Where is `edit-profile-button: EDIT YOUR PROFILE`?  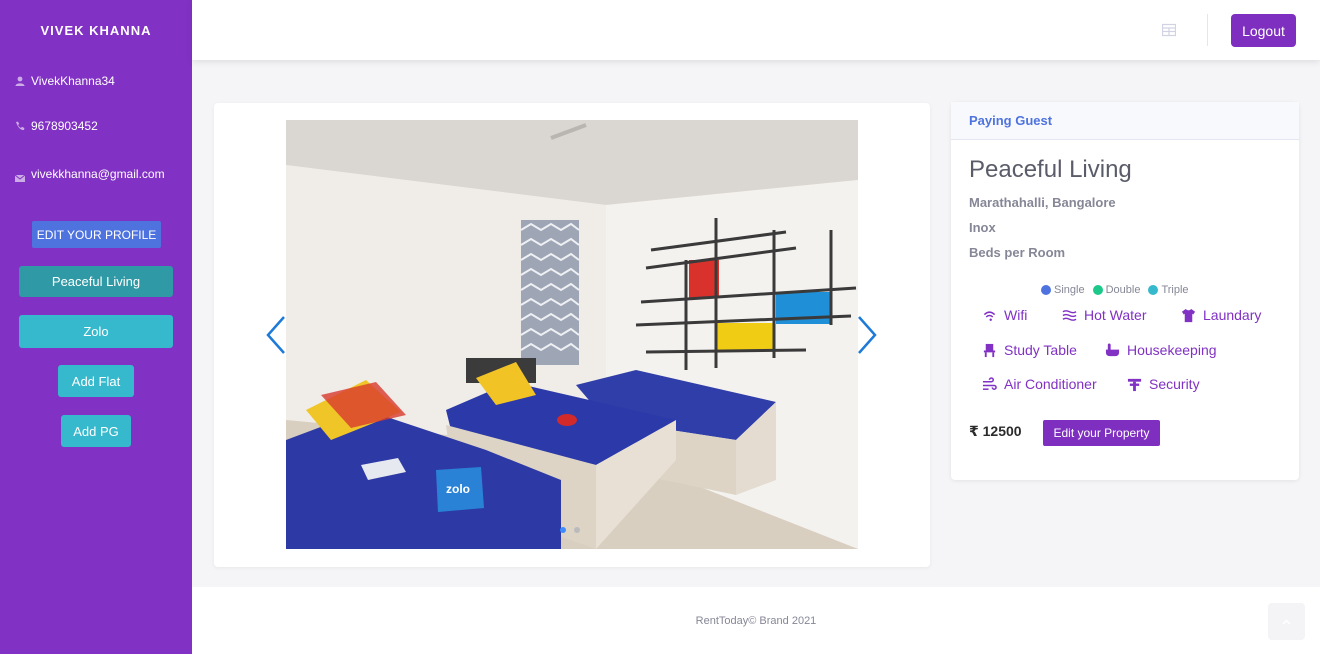
edit-profile-button: EDIT YOUR PROFILE is located at coordinates (96, 234).